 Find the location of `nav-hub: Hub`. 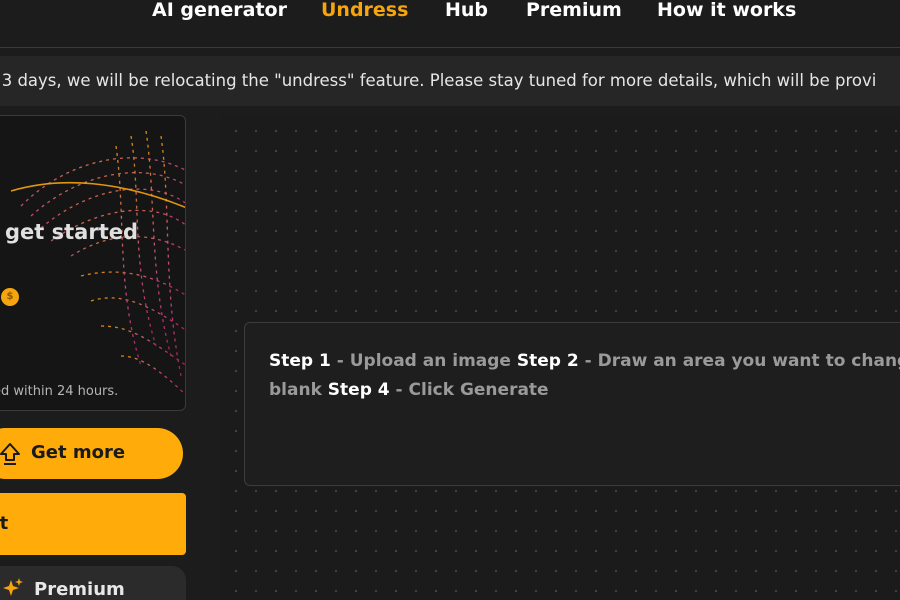

nav-hub: Hub is located at coordinates (466, 11).